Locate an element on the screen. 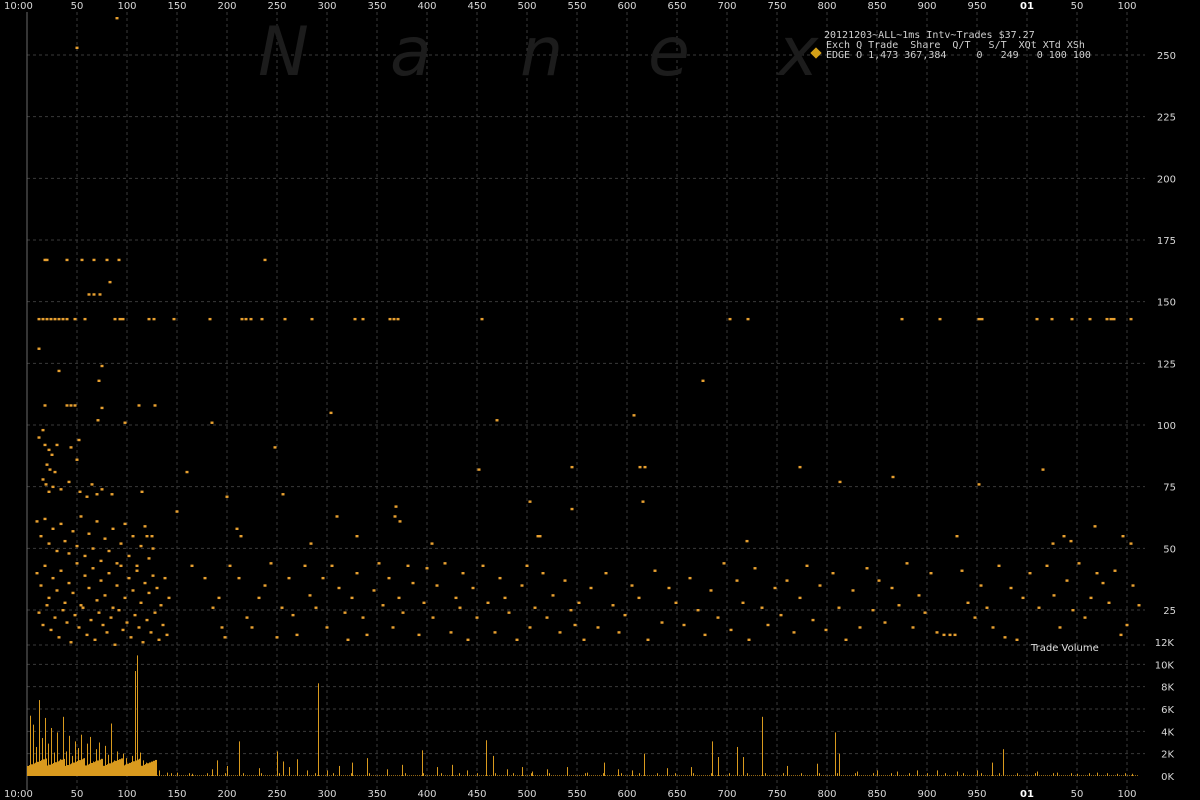 This screenshot has width=1200, height=800. x-tick-label: 700 is located at coordinates (726, 6).